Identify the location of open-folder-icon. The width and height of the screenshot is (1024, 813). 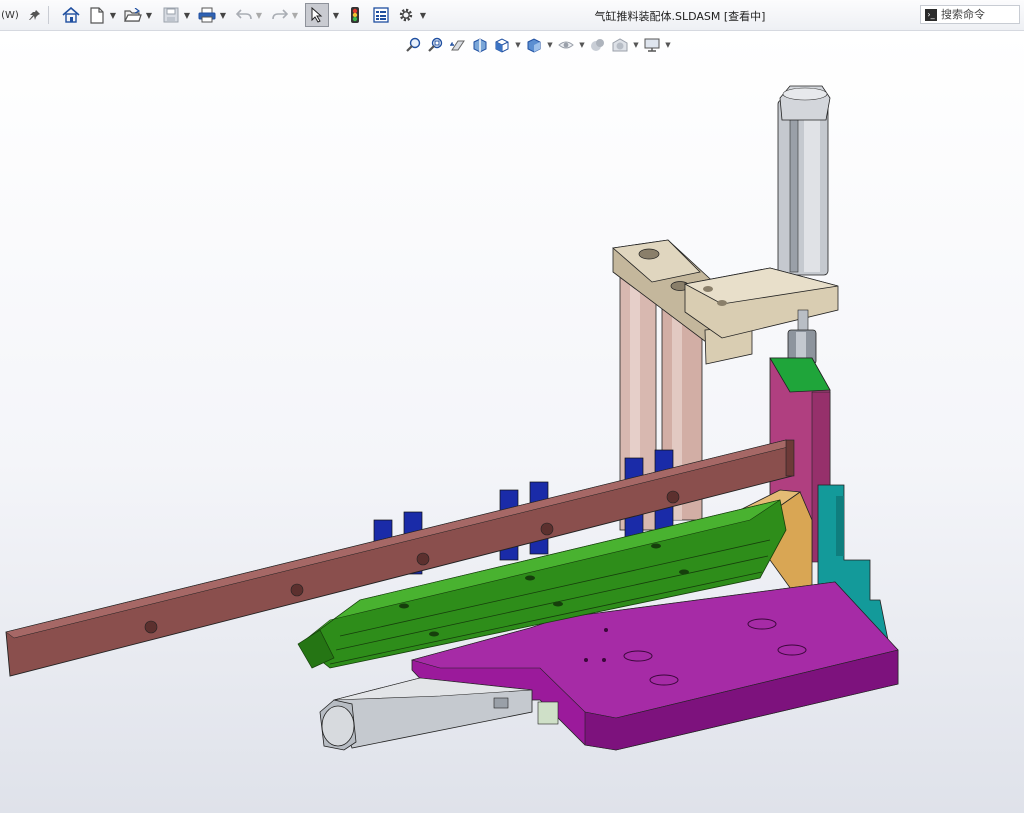
(133, 15).